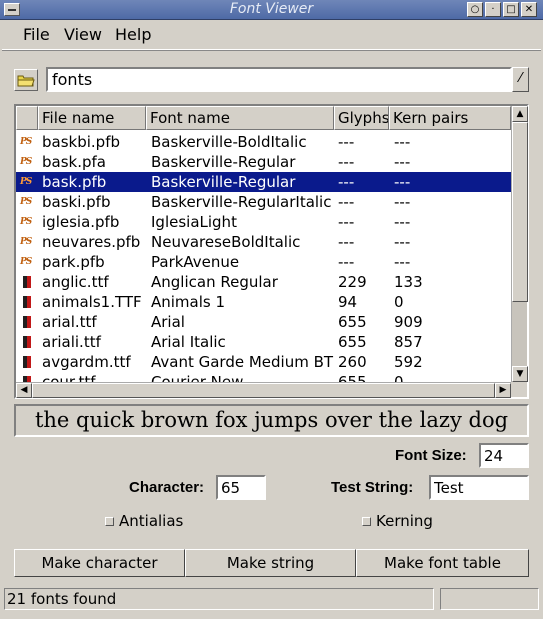  I want to click on file-name-cell: arial.ttf, so click(69, 322).